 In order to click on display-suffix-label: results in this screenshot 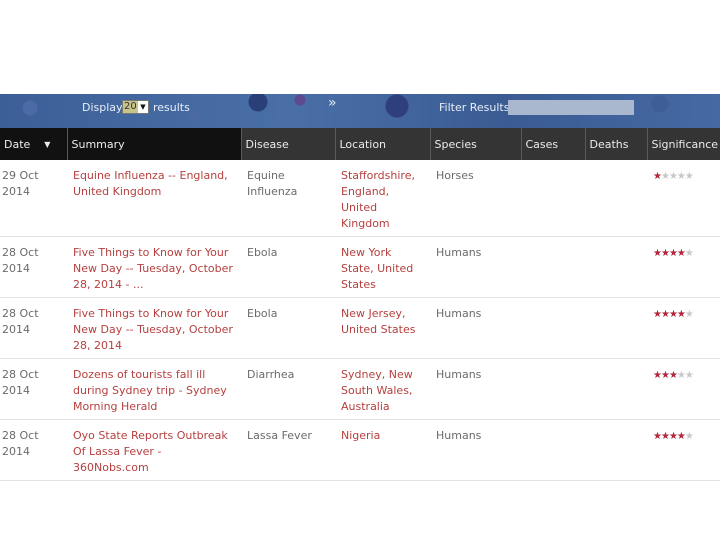, I will do `click(171, 107)`.